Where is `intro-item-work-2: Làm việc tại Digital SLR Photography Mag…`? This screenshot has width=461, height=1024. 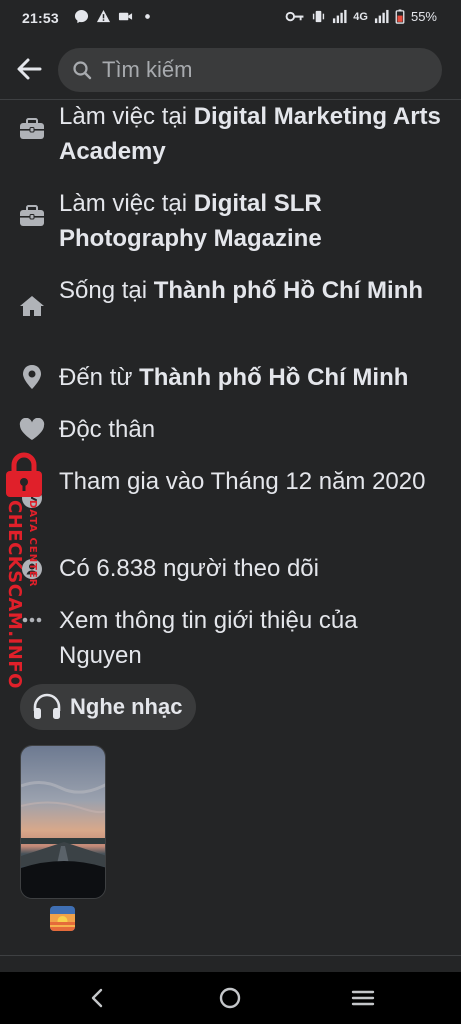 intro-item-work-2: Làm việc tại Digital SLR Photography Mag… is located at coordinates (230, 221).